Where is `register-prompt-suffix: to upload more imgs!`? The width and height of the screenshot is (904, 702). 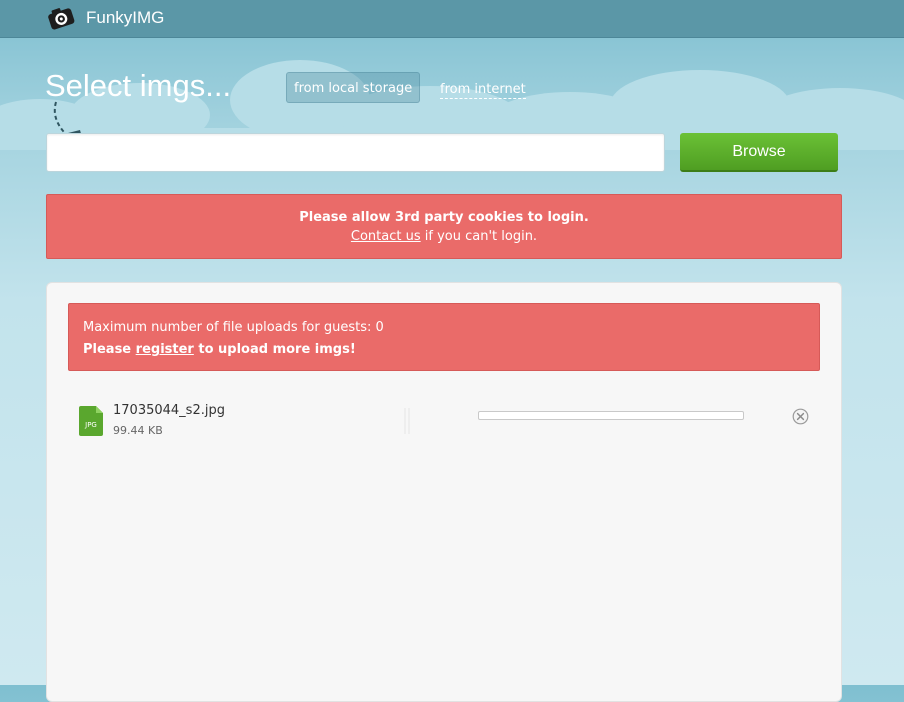
register-prompt-suffix: to upload more imgs! is located at coordinates (274, 349).